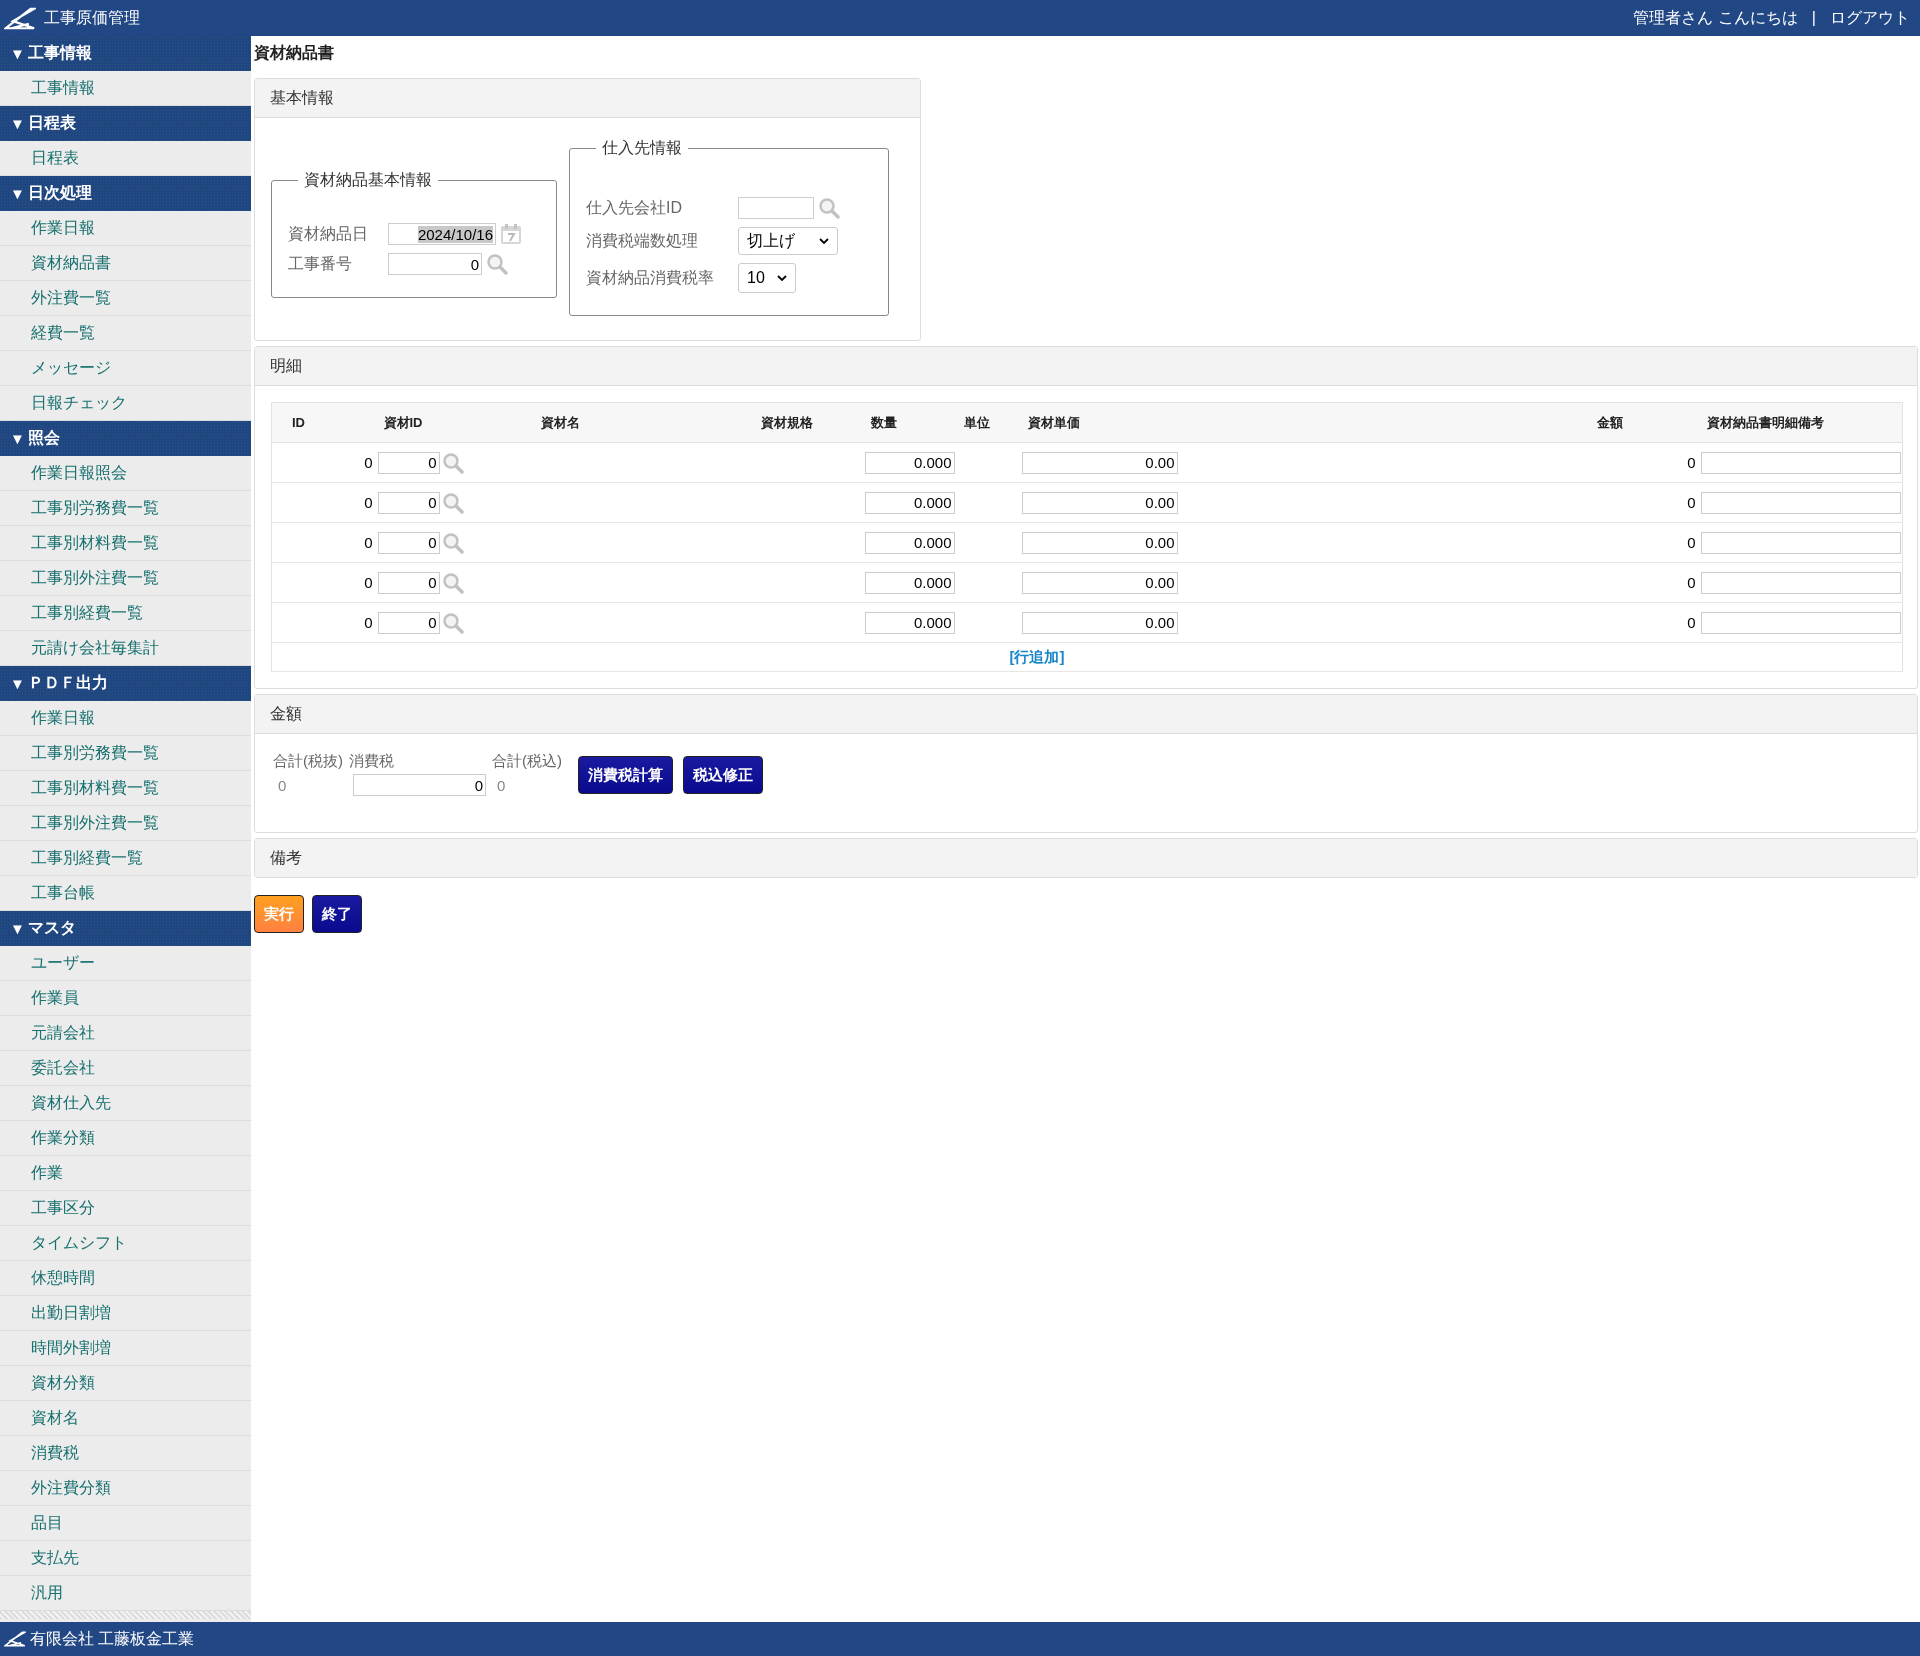 The image size is (1920, 1656). Describe the element at coordinates (125, 1278) in the screenshot. I see `sidebar-item: 休憩時間` at that location.